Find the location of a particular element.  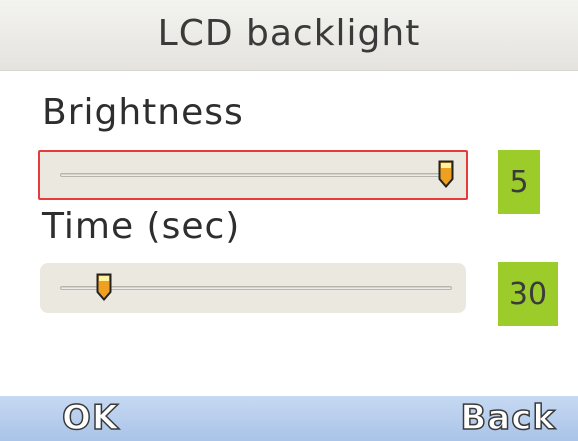

ok-softkey: OK is located at coordinates (90, 418).